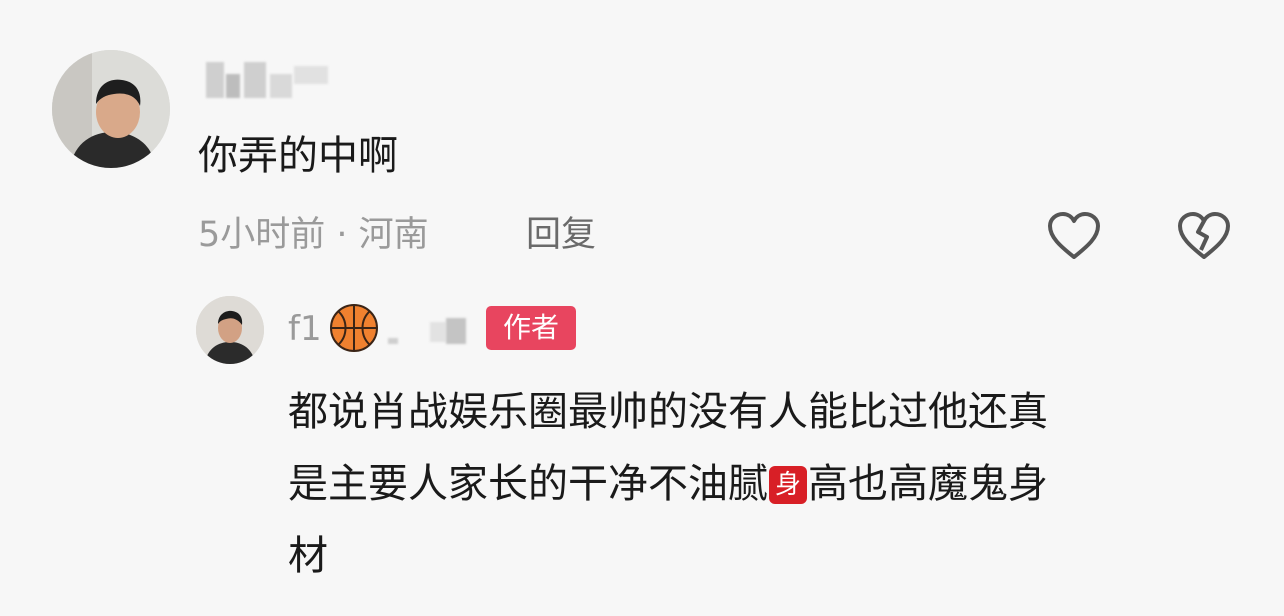 This screenshot has width=1284, height=616. Describe the element at coordinates (305, 329) in the screenshot. I see `author-username: f1` at that location.